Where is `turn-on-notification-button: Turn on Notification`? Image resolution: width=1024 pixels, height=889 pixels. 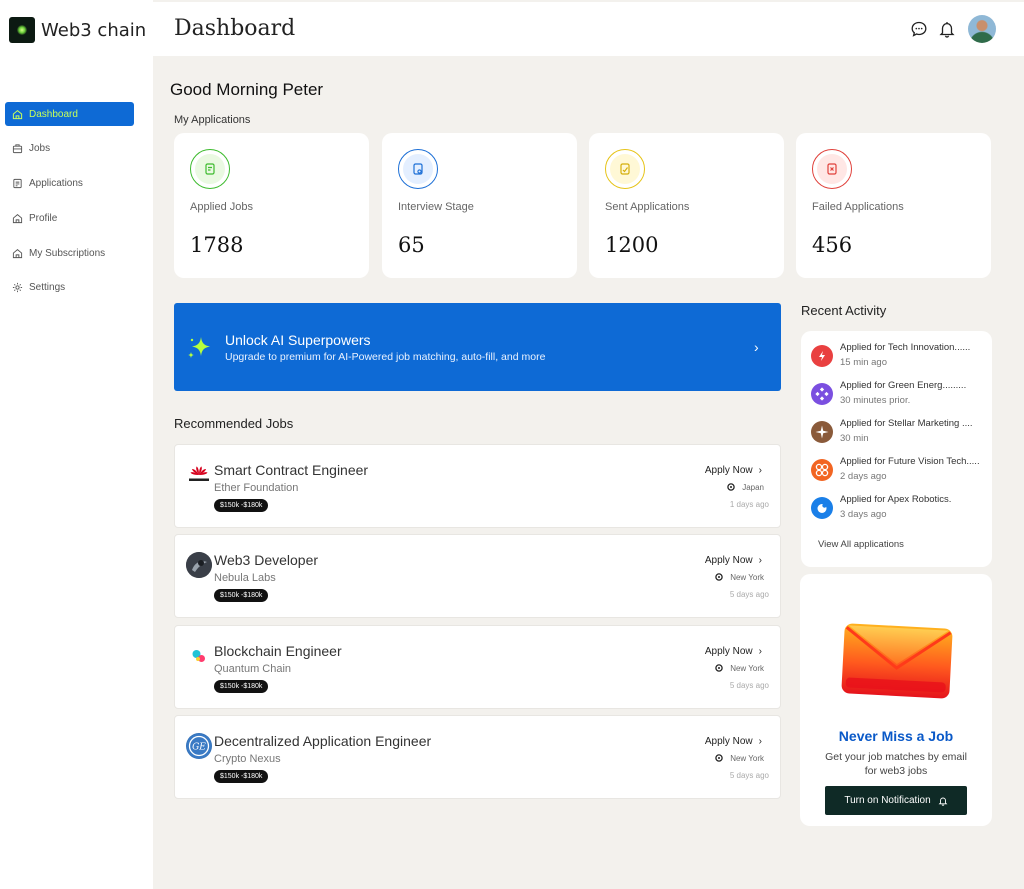 turn-on-notification-button: Turn on Notification is located at coordinates (896, 800).